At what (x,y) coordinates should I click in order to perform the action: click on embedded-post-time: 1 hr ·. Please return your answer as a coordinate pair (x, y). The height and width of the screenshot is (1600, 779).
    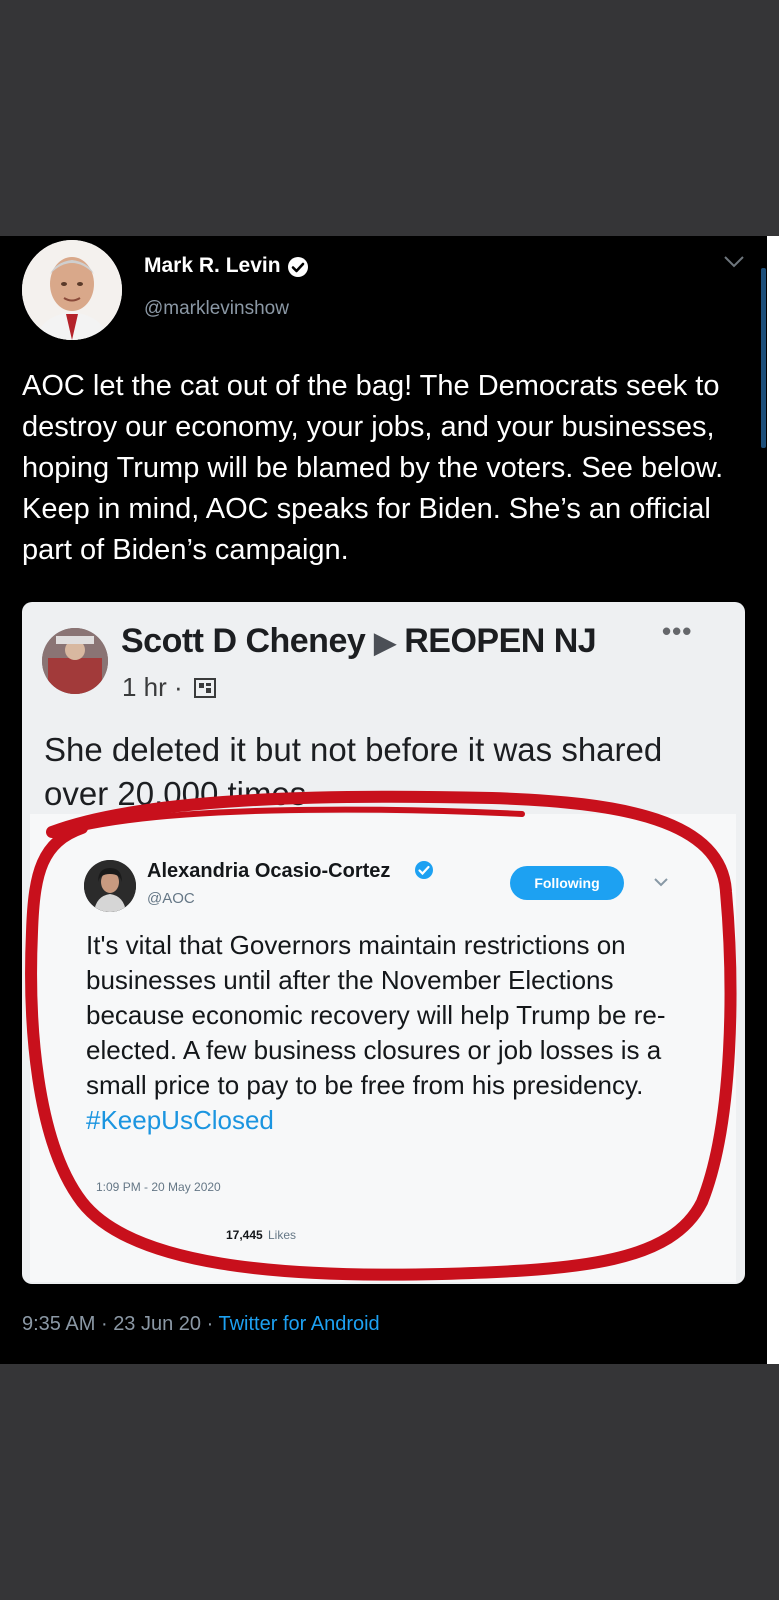
    Looking at the image, I should click on (152, 687).